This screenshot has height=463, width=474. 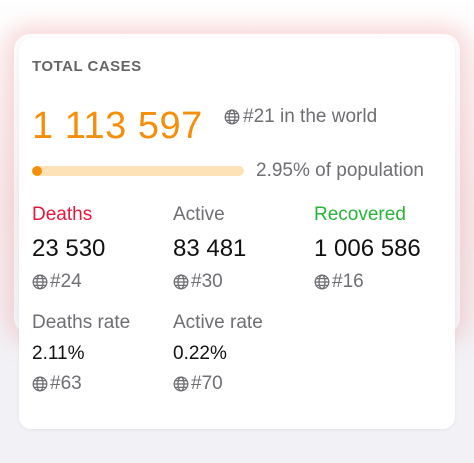 I want to click on recovered-value: 1 006 586, so click(x=367, y=248).